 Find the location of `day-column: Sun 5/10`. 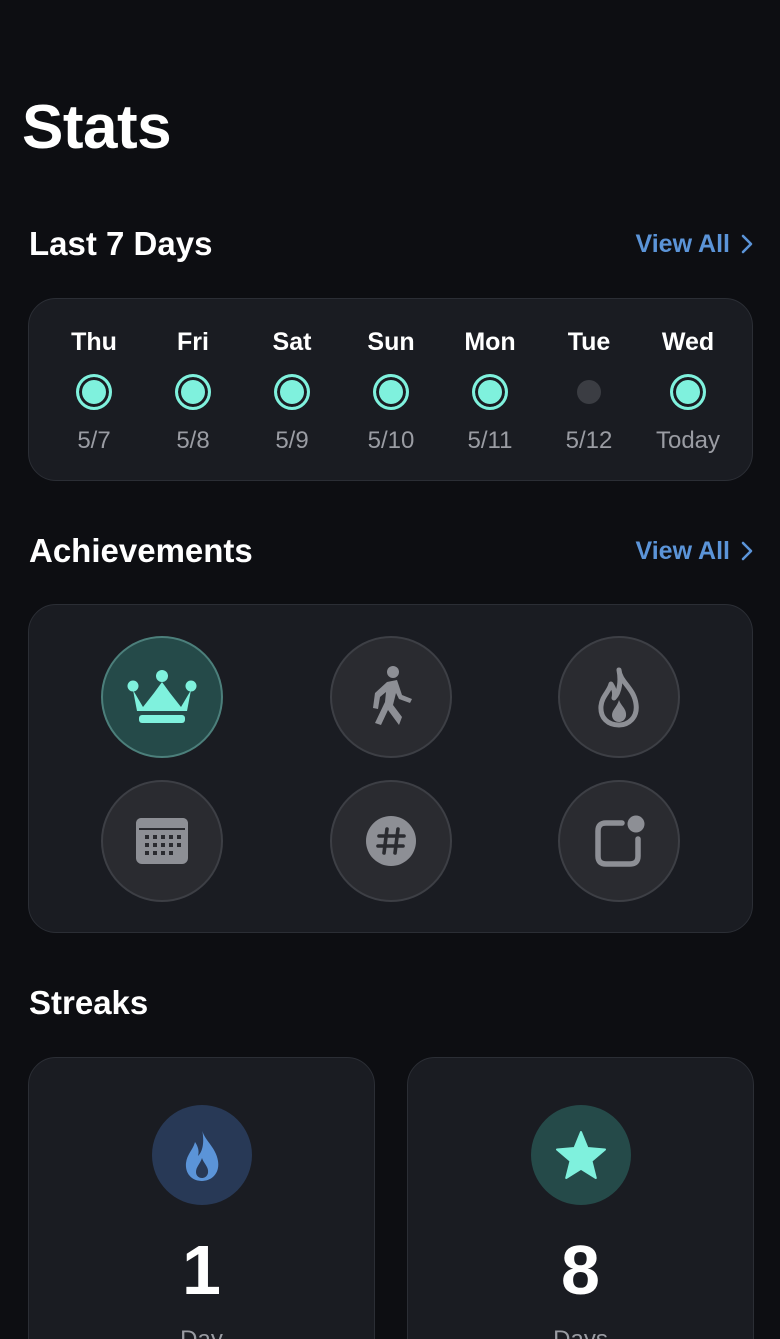

day-column: Sun 5/10 is located at coordinates (391, 390).